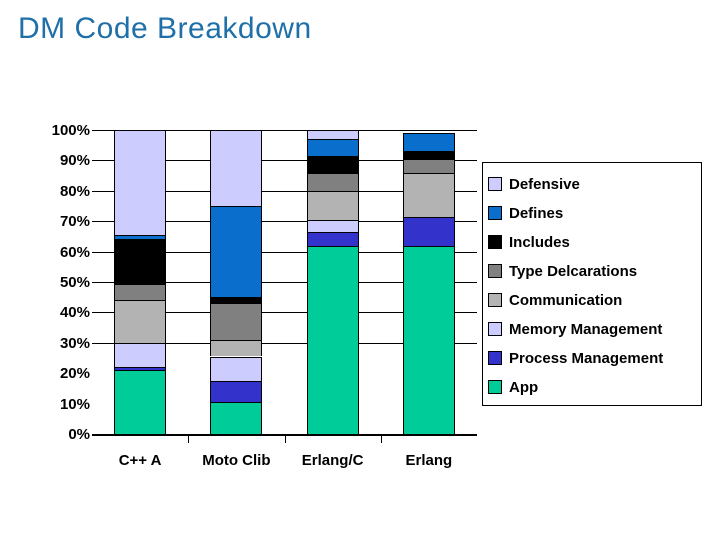 This screenshot has height=540, width=720. Describe the element at coordinates (429, 460) in the screenshot. I see `x-axis-category-label: Erlang` at that location.